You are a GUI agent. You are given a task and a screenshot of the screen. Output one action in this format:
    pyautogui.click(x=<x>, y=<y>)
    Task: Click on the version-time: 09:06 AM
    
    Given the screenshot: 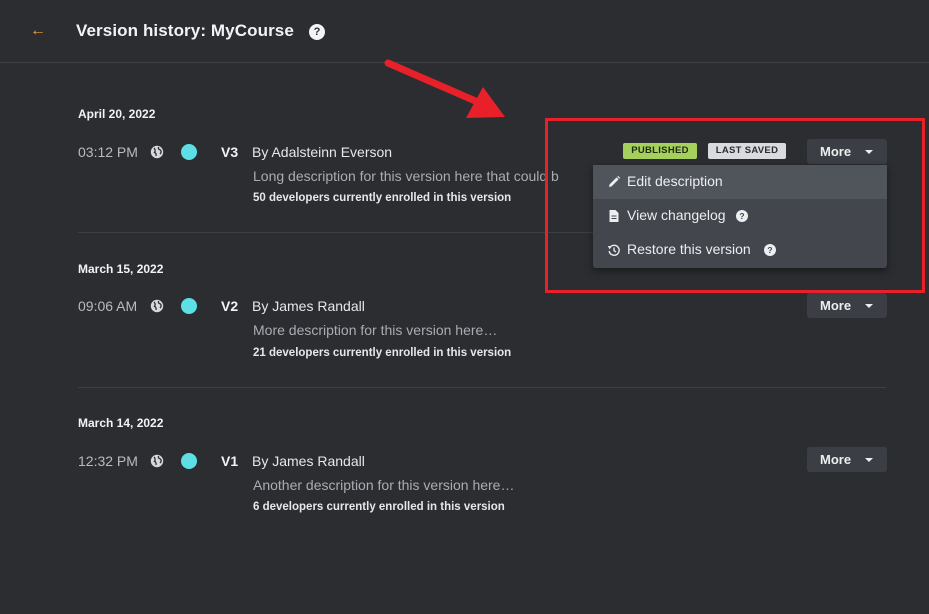 What is the action you would take?
    pyautogui.click(x=108, y=306)
    